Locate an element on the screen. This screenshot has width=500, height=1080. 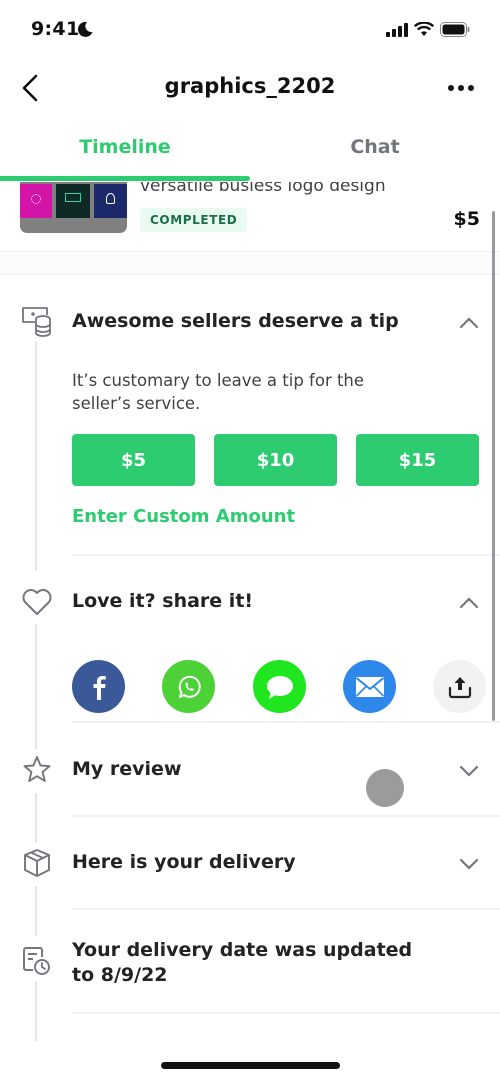
message-bubble-icon is located at coordinates (279, 687).